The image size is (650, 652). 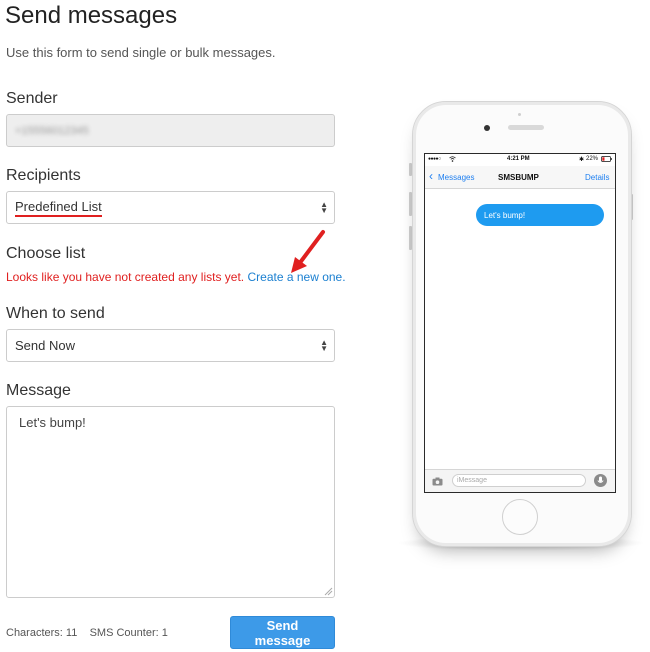 I want to click on characters-count: 11, so click(x=71, y=633).